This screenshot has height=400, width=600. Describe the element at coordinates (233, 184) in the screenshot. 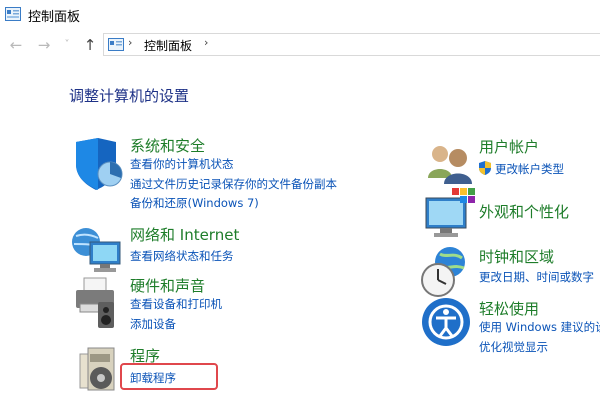

I see `link-file-history-backup: 通过文件历史记录保存你的文件备份副本` at that location.